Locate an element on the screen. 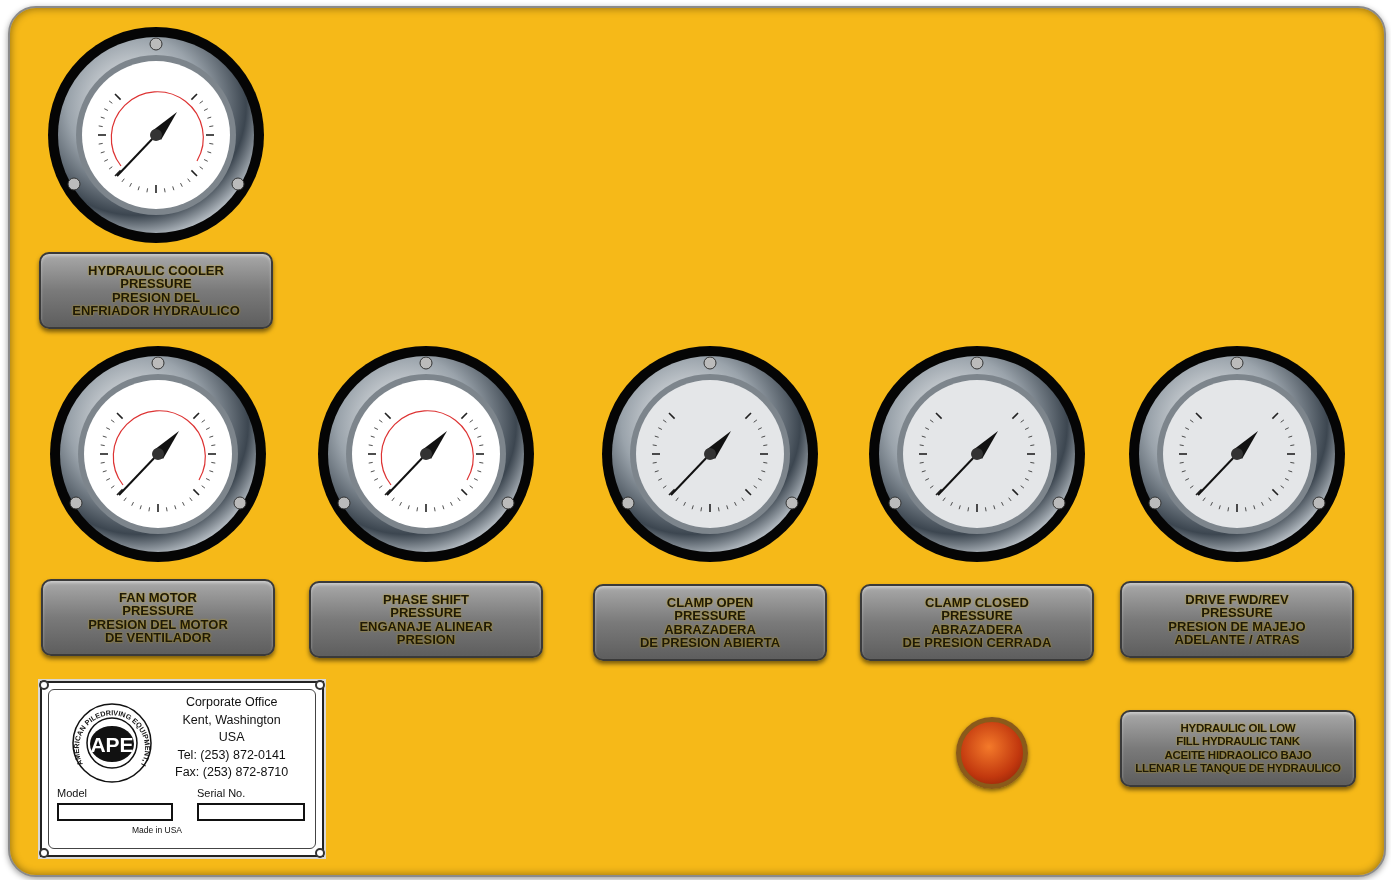 Image resolution: width=1391 pixels, height=880 pixels. field-label: Serial No. is located at coordinates (221, 793).